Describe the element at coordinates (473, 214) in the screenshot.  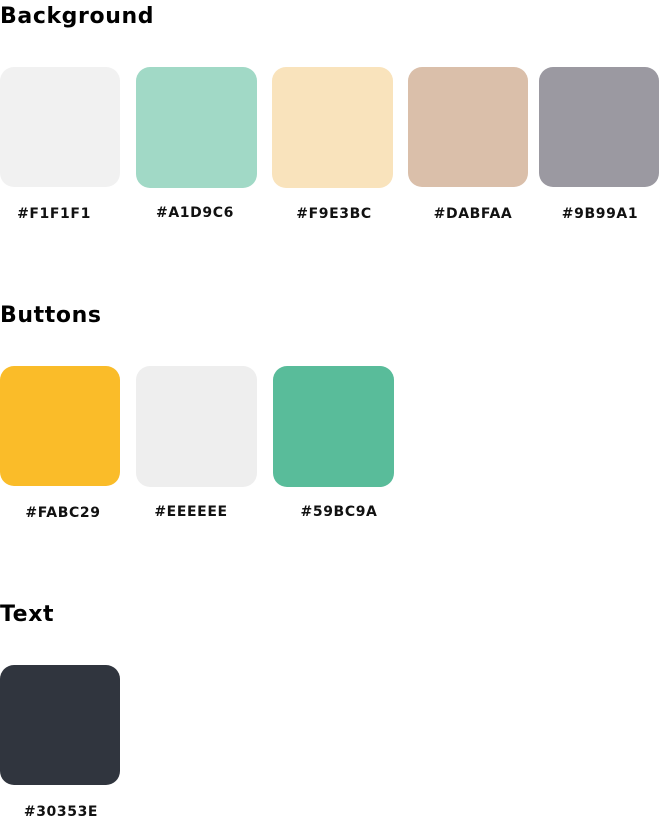
I see `hex-label-background-4: #DABFAA` at that location.